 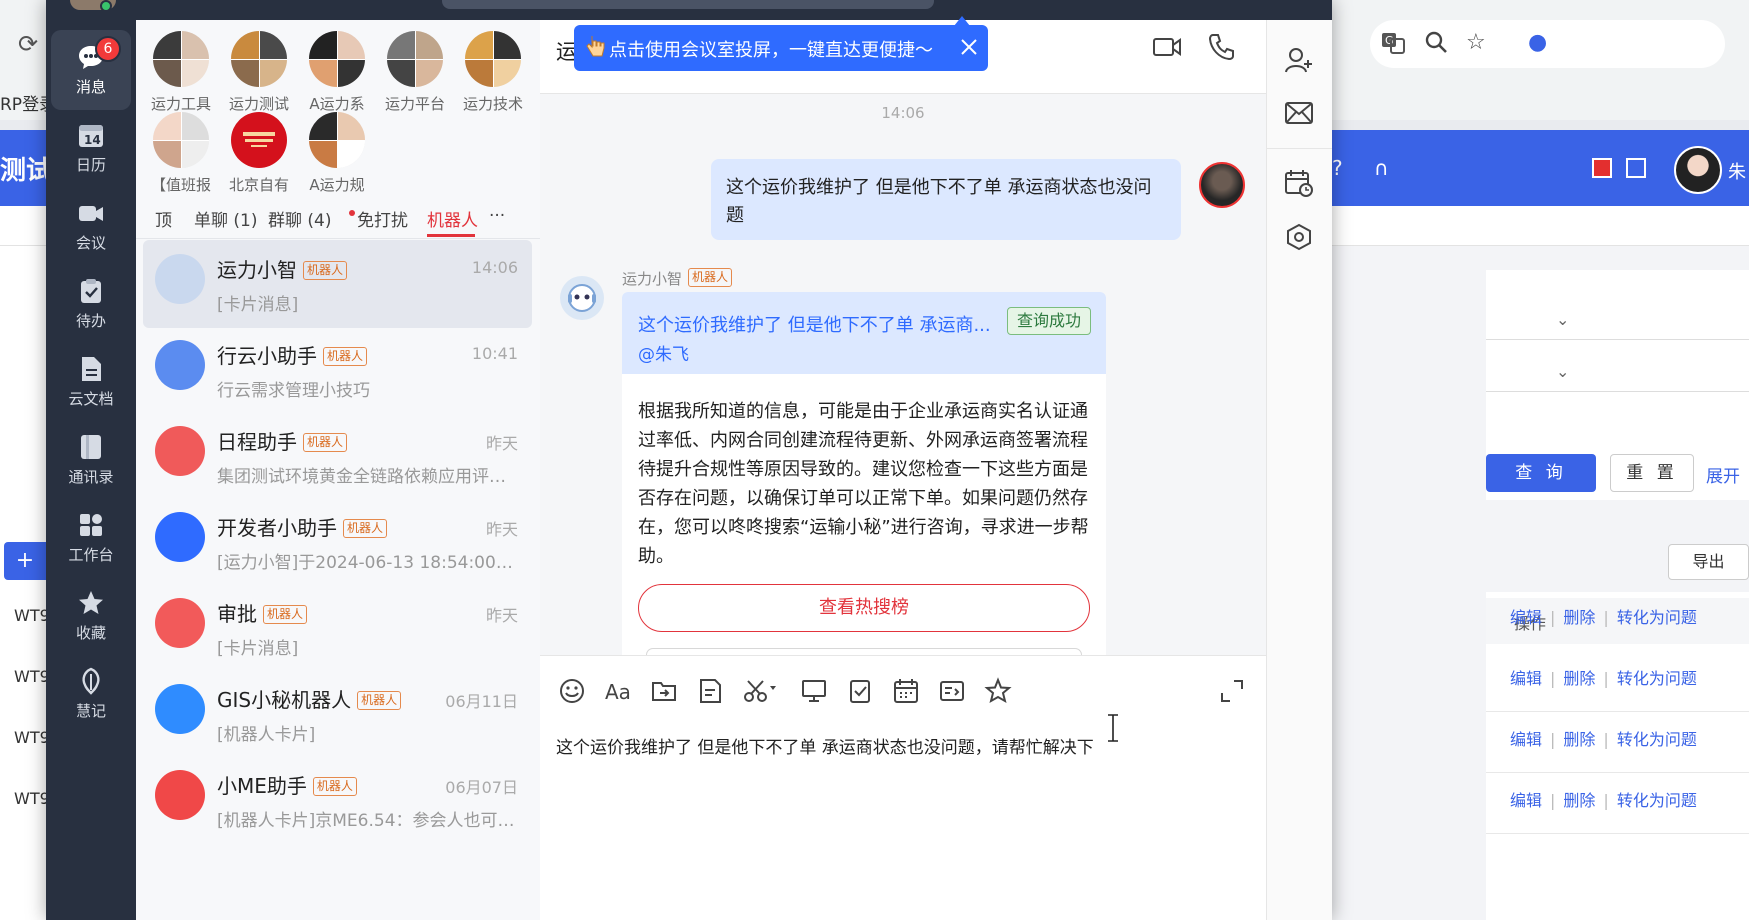 I want to click on conversation-item: 运力小智 机器人 14:06 [卡片消息], so click(x=337, y=284).